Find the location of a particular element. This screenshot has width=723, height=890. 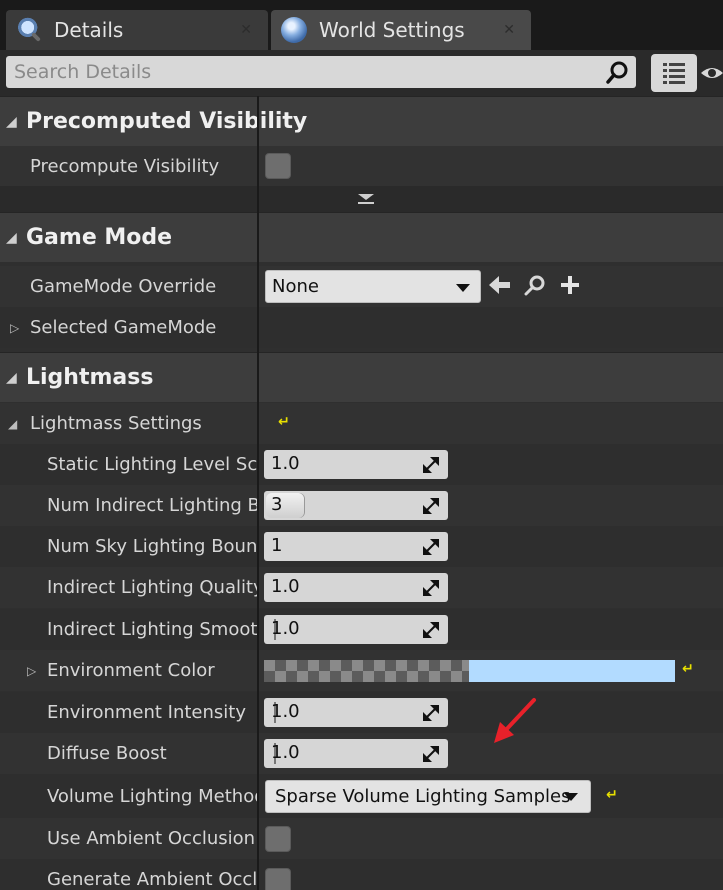

tab-details-label: Details is located at coordinates (89, 30).